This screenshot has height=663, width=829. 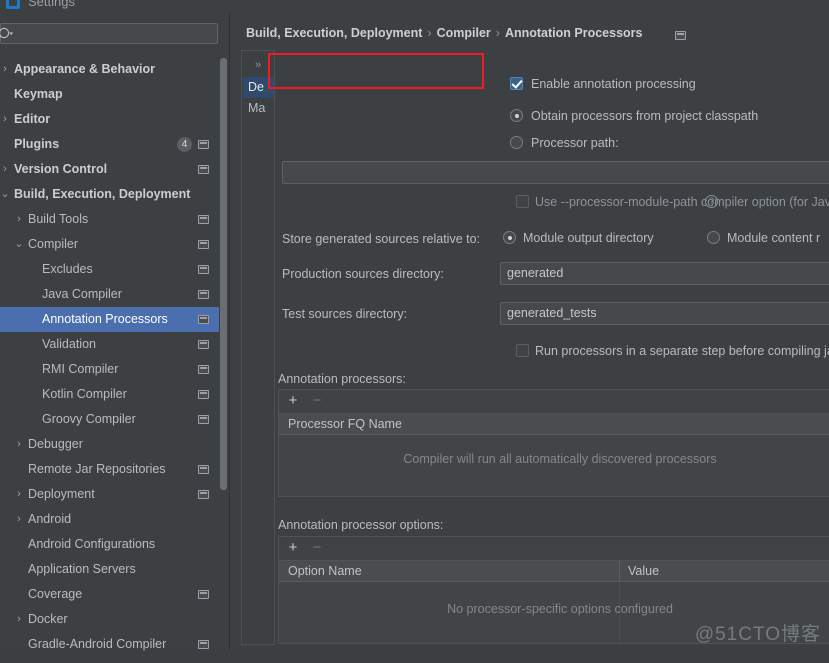 I want to click on sidebar-item-build-tools: › Build Tools, so click(x=109, y=219).